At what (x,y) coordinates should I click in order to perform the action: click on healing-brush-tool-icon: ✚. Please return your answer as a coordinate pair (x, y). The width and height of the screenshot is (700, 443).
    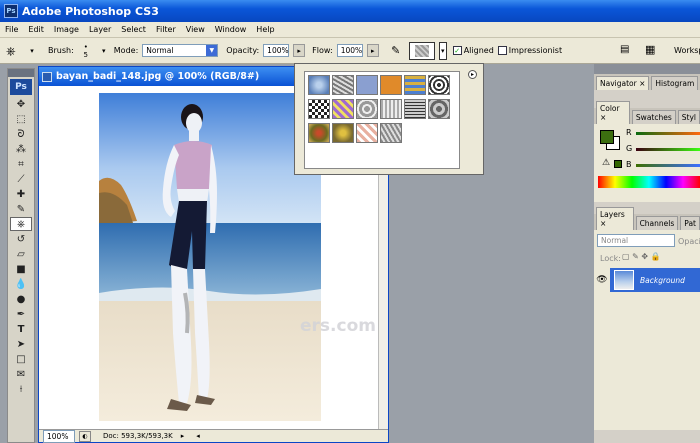
    Looking at the image, I should click on (21, 194).